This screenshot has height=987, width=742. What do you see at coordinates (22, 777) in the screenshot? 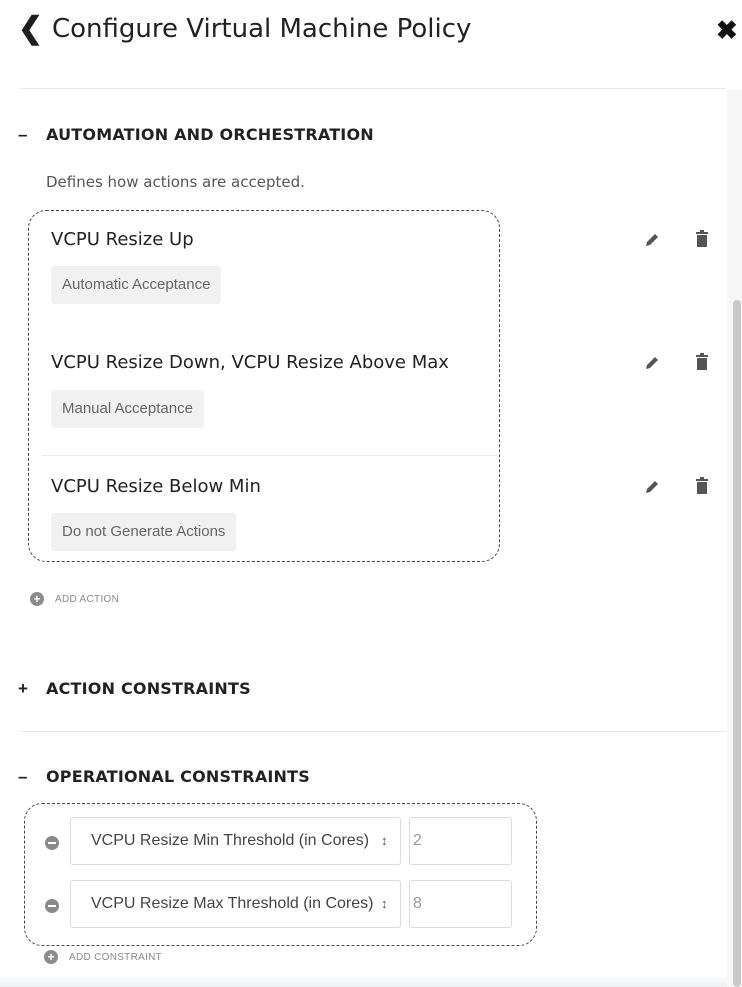
I see `collapse-toggle-operational: –` at bounding box center [22, 777].